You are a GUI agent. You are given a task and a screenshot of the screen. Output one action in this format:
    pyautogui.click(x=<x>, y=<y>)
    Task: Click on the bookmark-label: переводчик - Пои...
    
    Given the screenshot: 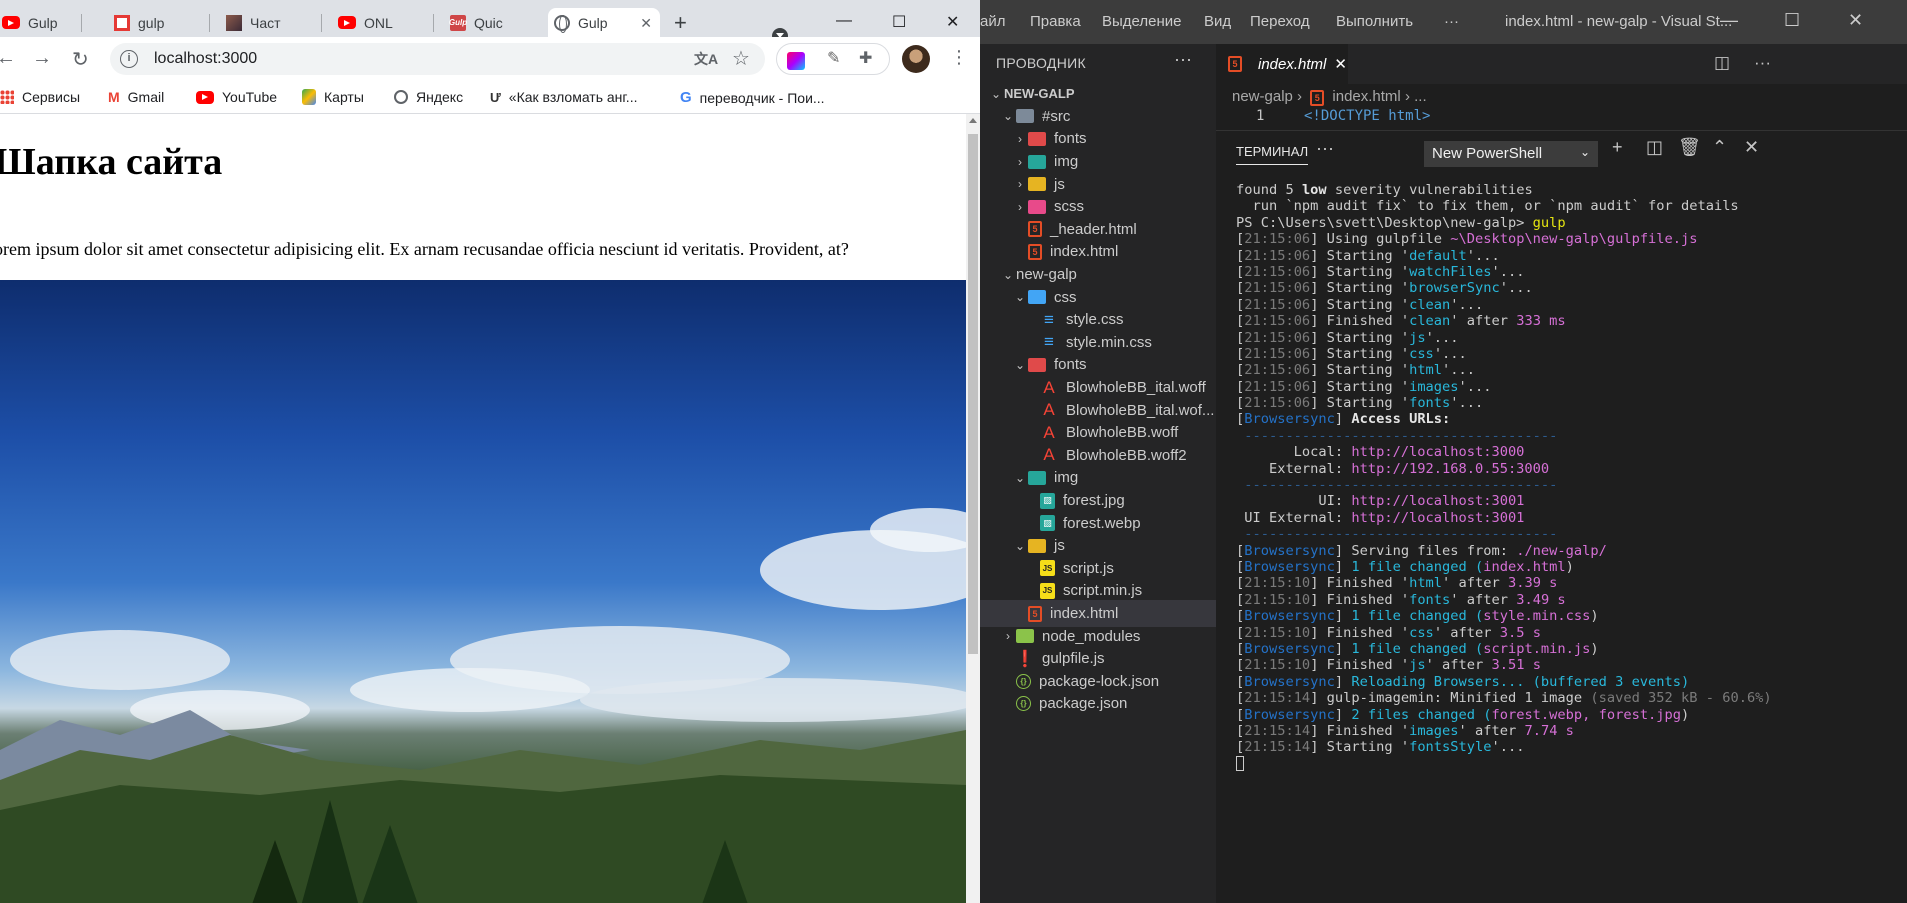 What is the action you would take?
    pyautogui.click(x=762, y=97)
    